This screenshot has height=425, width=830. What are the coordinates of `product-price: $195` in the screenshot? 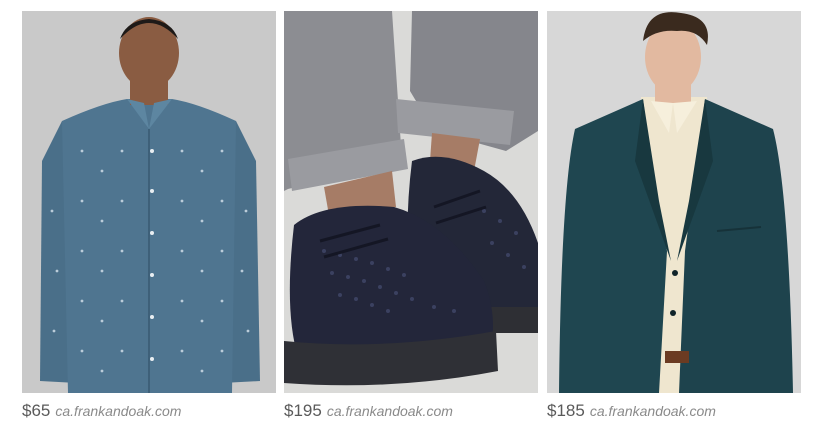 It's located at (303, 410).